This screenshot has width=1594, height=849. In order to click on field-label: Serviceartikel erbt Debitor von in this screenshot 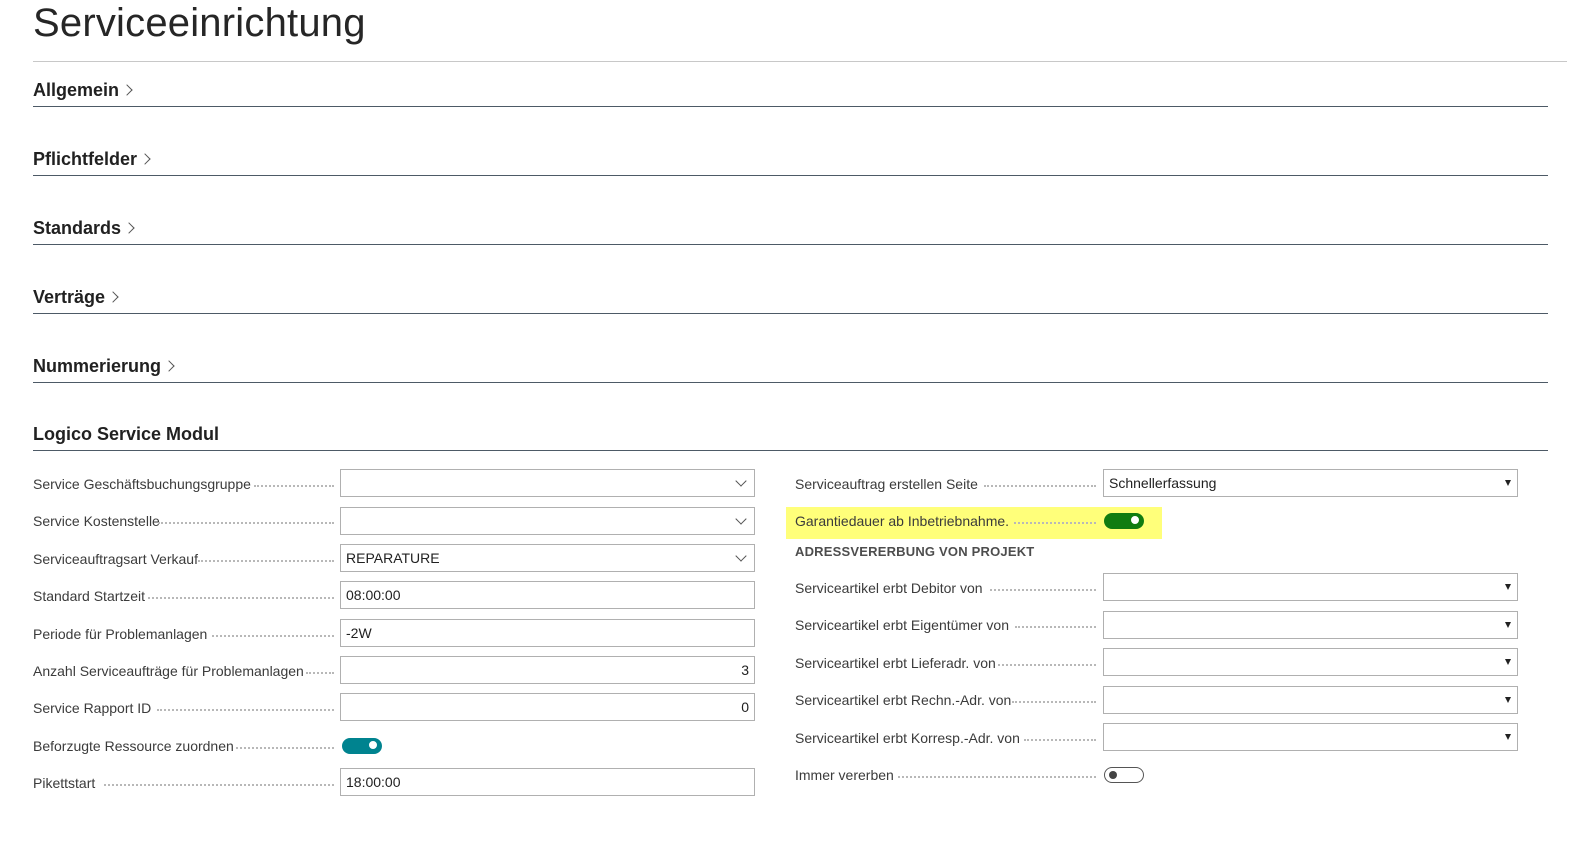, I will do `click(889, 588)`.